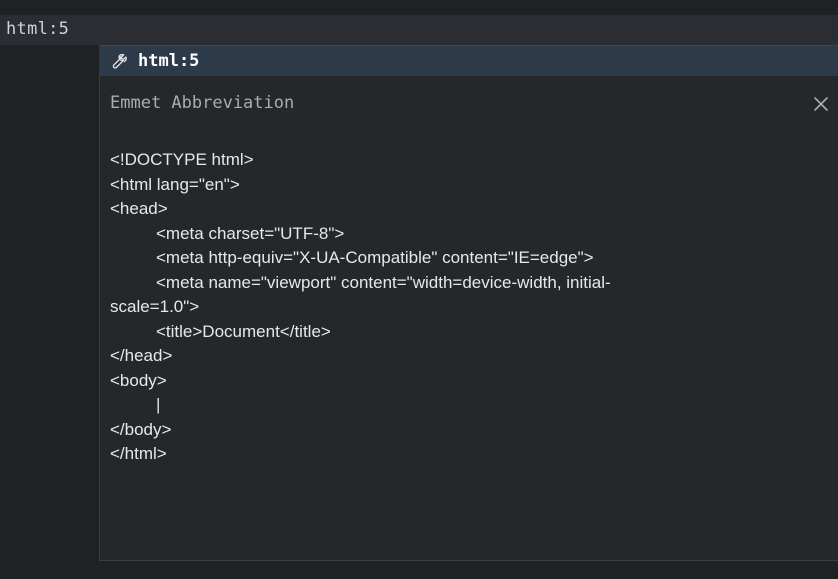 Image resolution: width=838 pixels, height=579 pixels. Describe the element at coordinates (117, 61) in the screenshot. I see `wrench-icon` at that location.